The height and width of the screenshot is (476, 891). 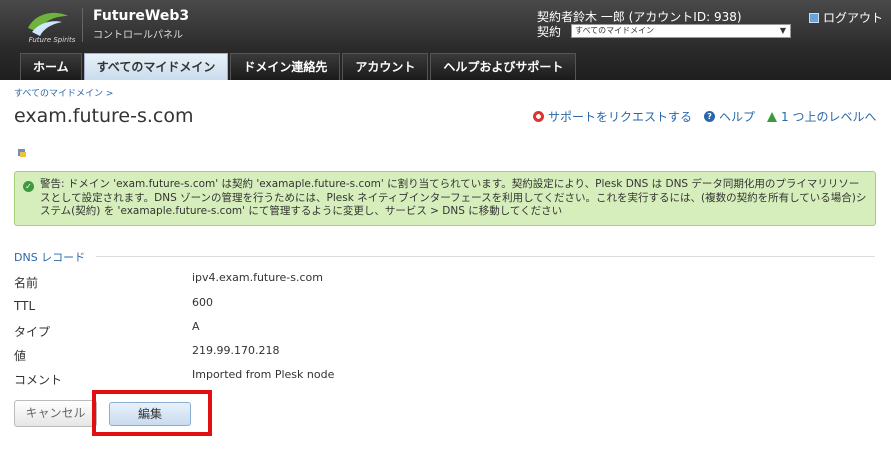 I want to click on request-support-label: サポートをリクエストする, so click(x=620, y=117).